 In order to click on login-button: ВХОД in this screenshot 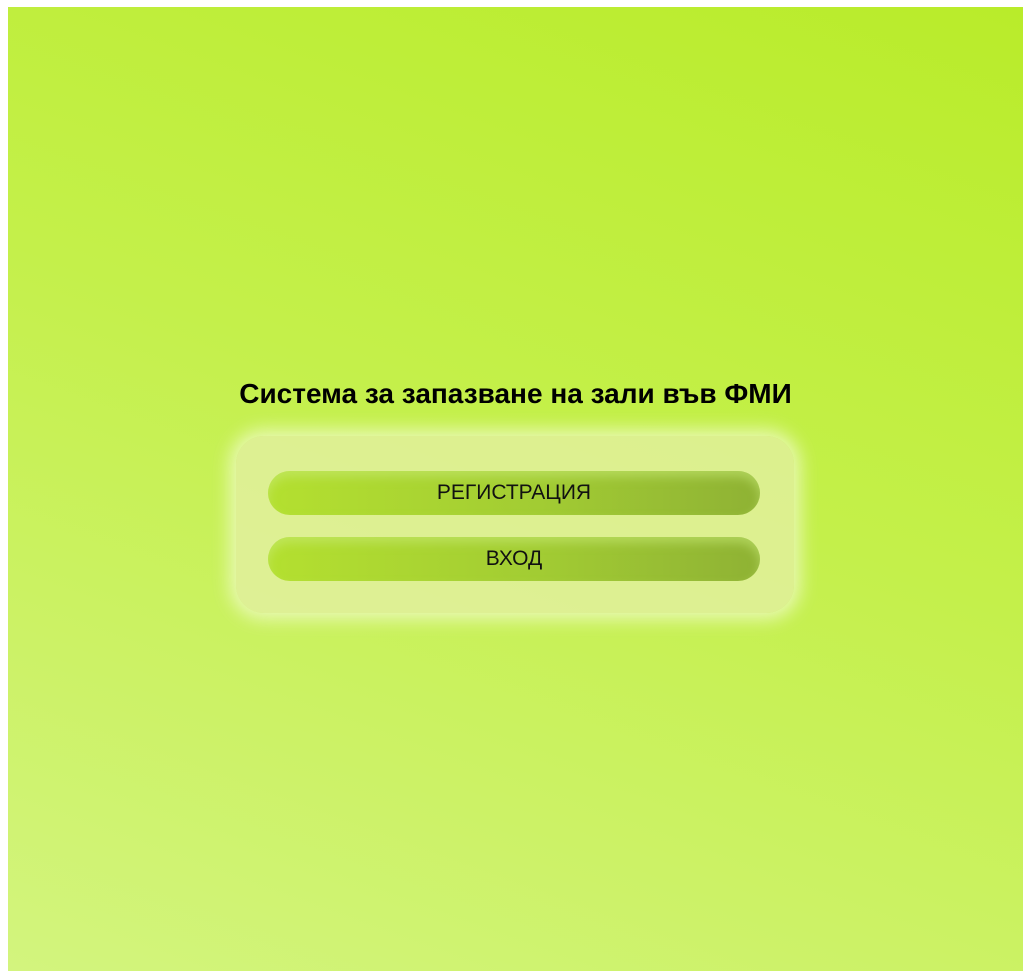, I will do `click(514, 559)`.